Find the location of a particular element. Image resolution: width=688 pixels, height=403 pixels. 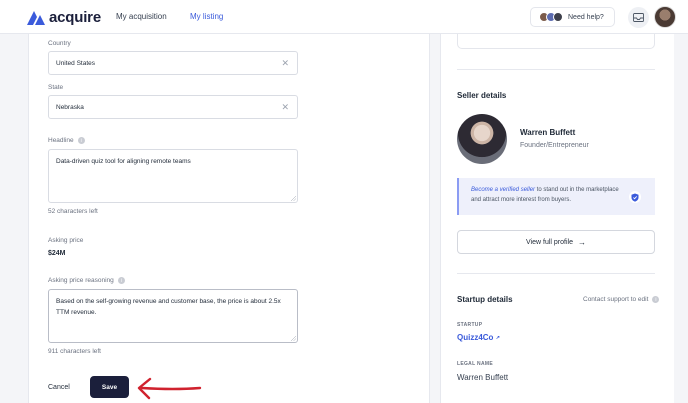

inbox-button is located at coordinates (638, 17).